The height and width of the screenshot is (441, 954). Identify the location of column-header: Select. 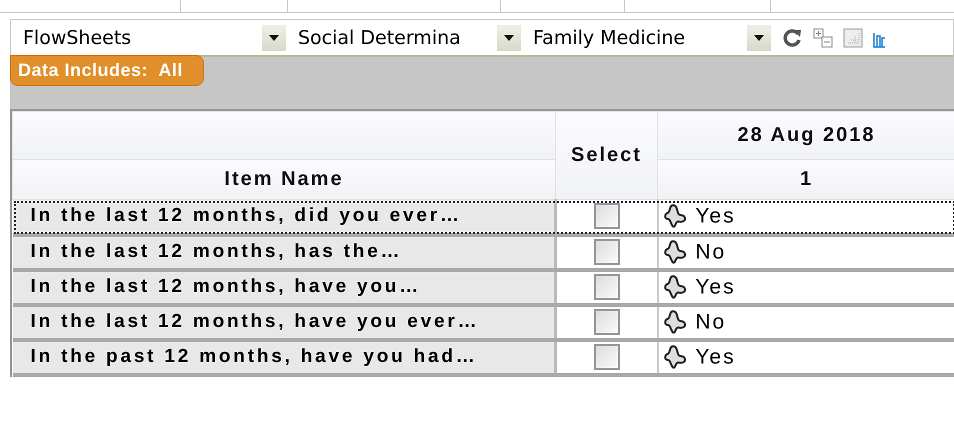
(607, 156).